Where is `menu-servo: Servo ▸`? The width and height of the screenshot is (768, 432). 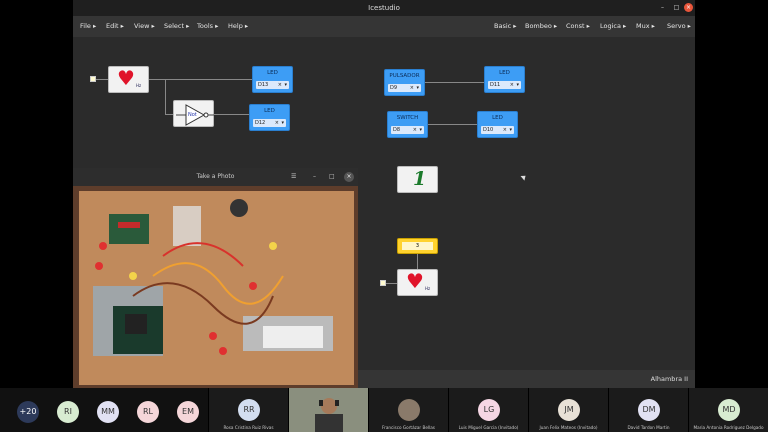 menu-servo: Servo ▸ is located at coordinates (679, 26).